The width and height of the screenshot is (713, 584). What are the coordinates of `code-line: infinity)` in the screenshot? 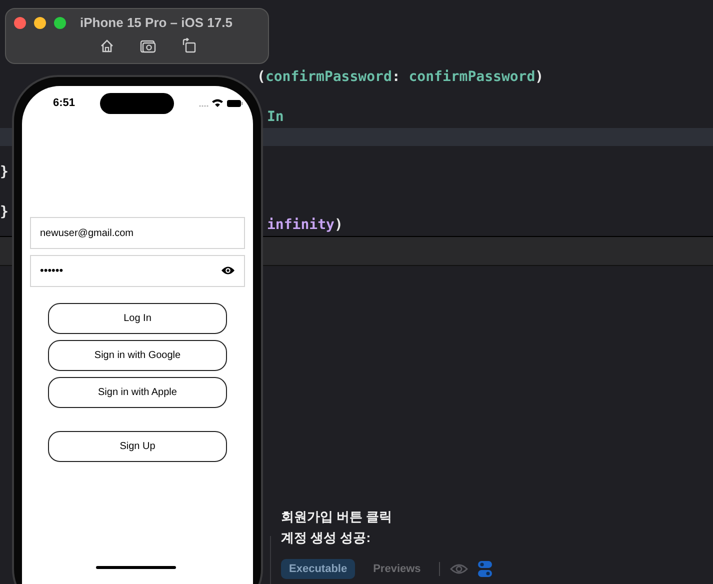 It's located at (305, 225).